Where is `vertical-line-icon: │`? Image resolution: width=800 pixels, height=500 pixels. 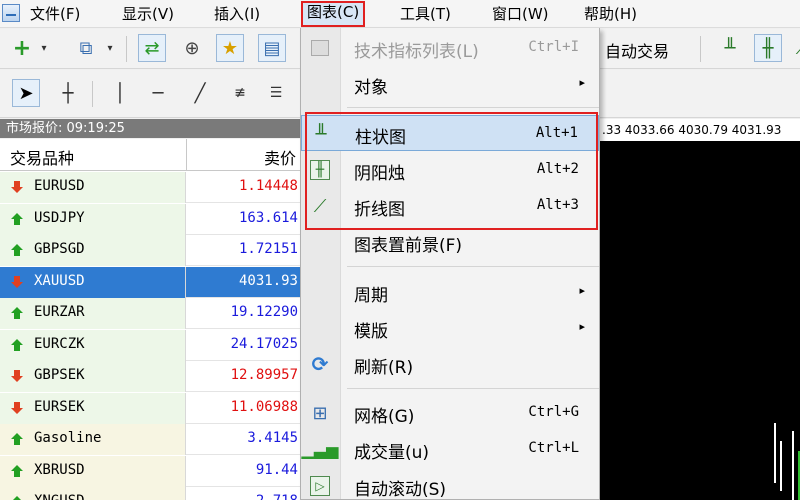 vertical-line-icon: │ is located at coordinates (120, 93).